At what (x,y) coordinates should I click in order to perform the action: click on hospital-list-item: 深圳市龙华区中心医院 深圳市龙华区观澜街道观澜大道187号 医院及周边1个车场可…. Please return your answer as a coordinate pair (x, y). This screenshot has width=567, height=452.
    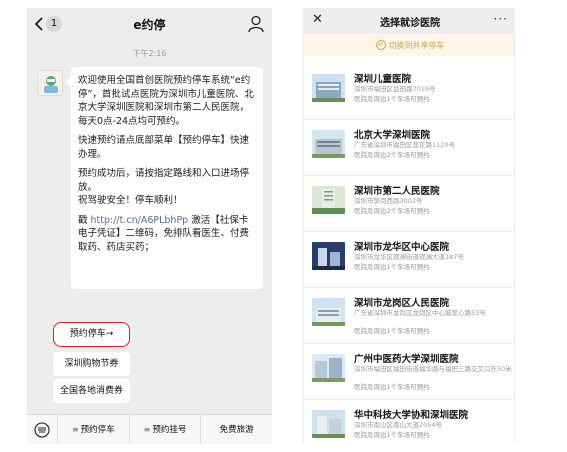
    Looking at the image, I should click on (409, 260).